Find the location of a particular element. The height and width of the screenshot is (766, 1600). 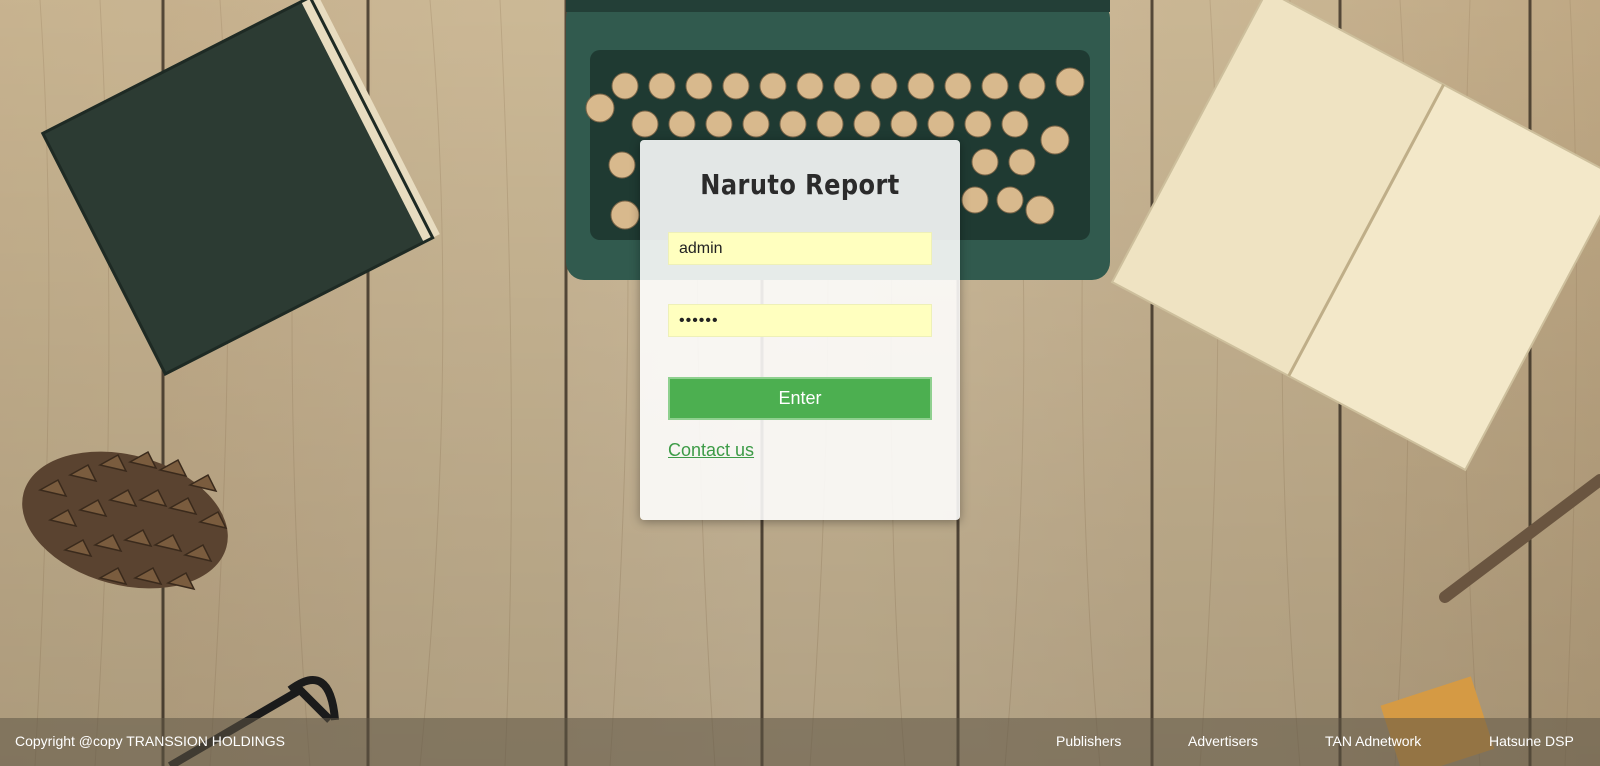

footer-link-hatsune-dsp: Hatsune DSP is located at coordinates (1531, 741).